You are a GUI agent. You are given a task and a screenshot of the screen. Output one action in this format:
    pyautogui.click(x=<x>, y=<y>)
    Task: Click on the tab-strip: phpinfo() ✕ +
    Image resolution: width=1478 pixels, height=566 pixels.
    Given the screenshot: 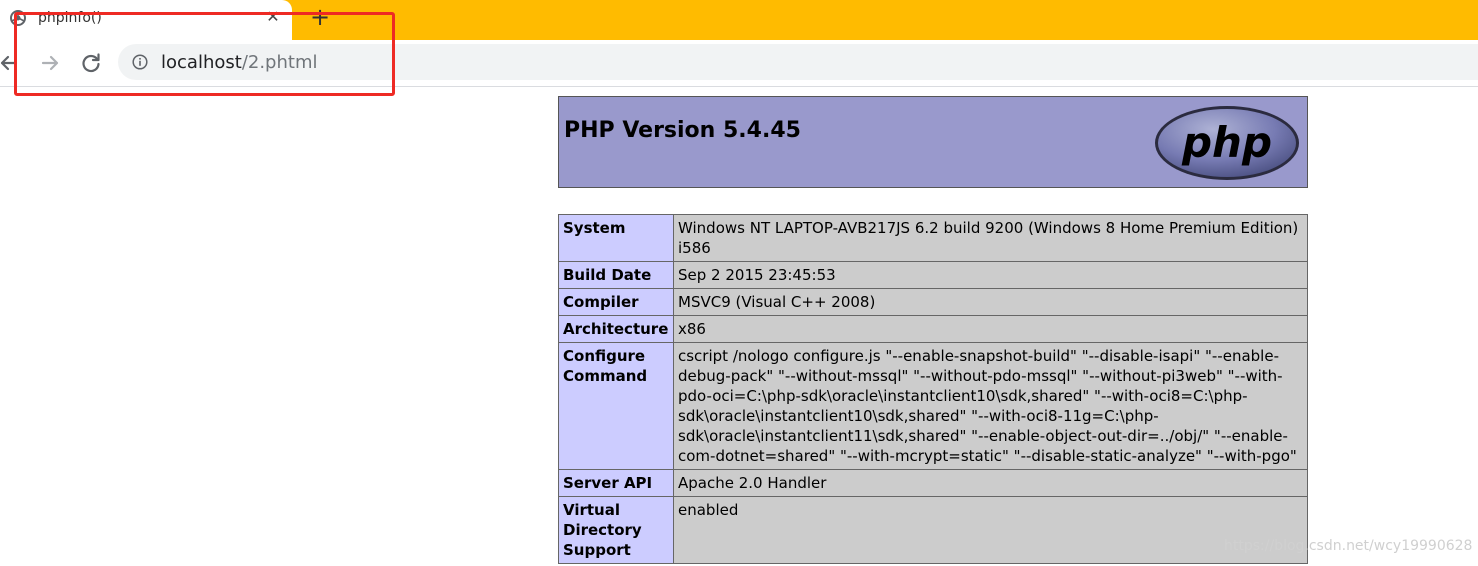 What is the action you would take?
    pyautogui.click(x=739, y=20)
    